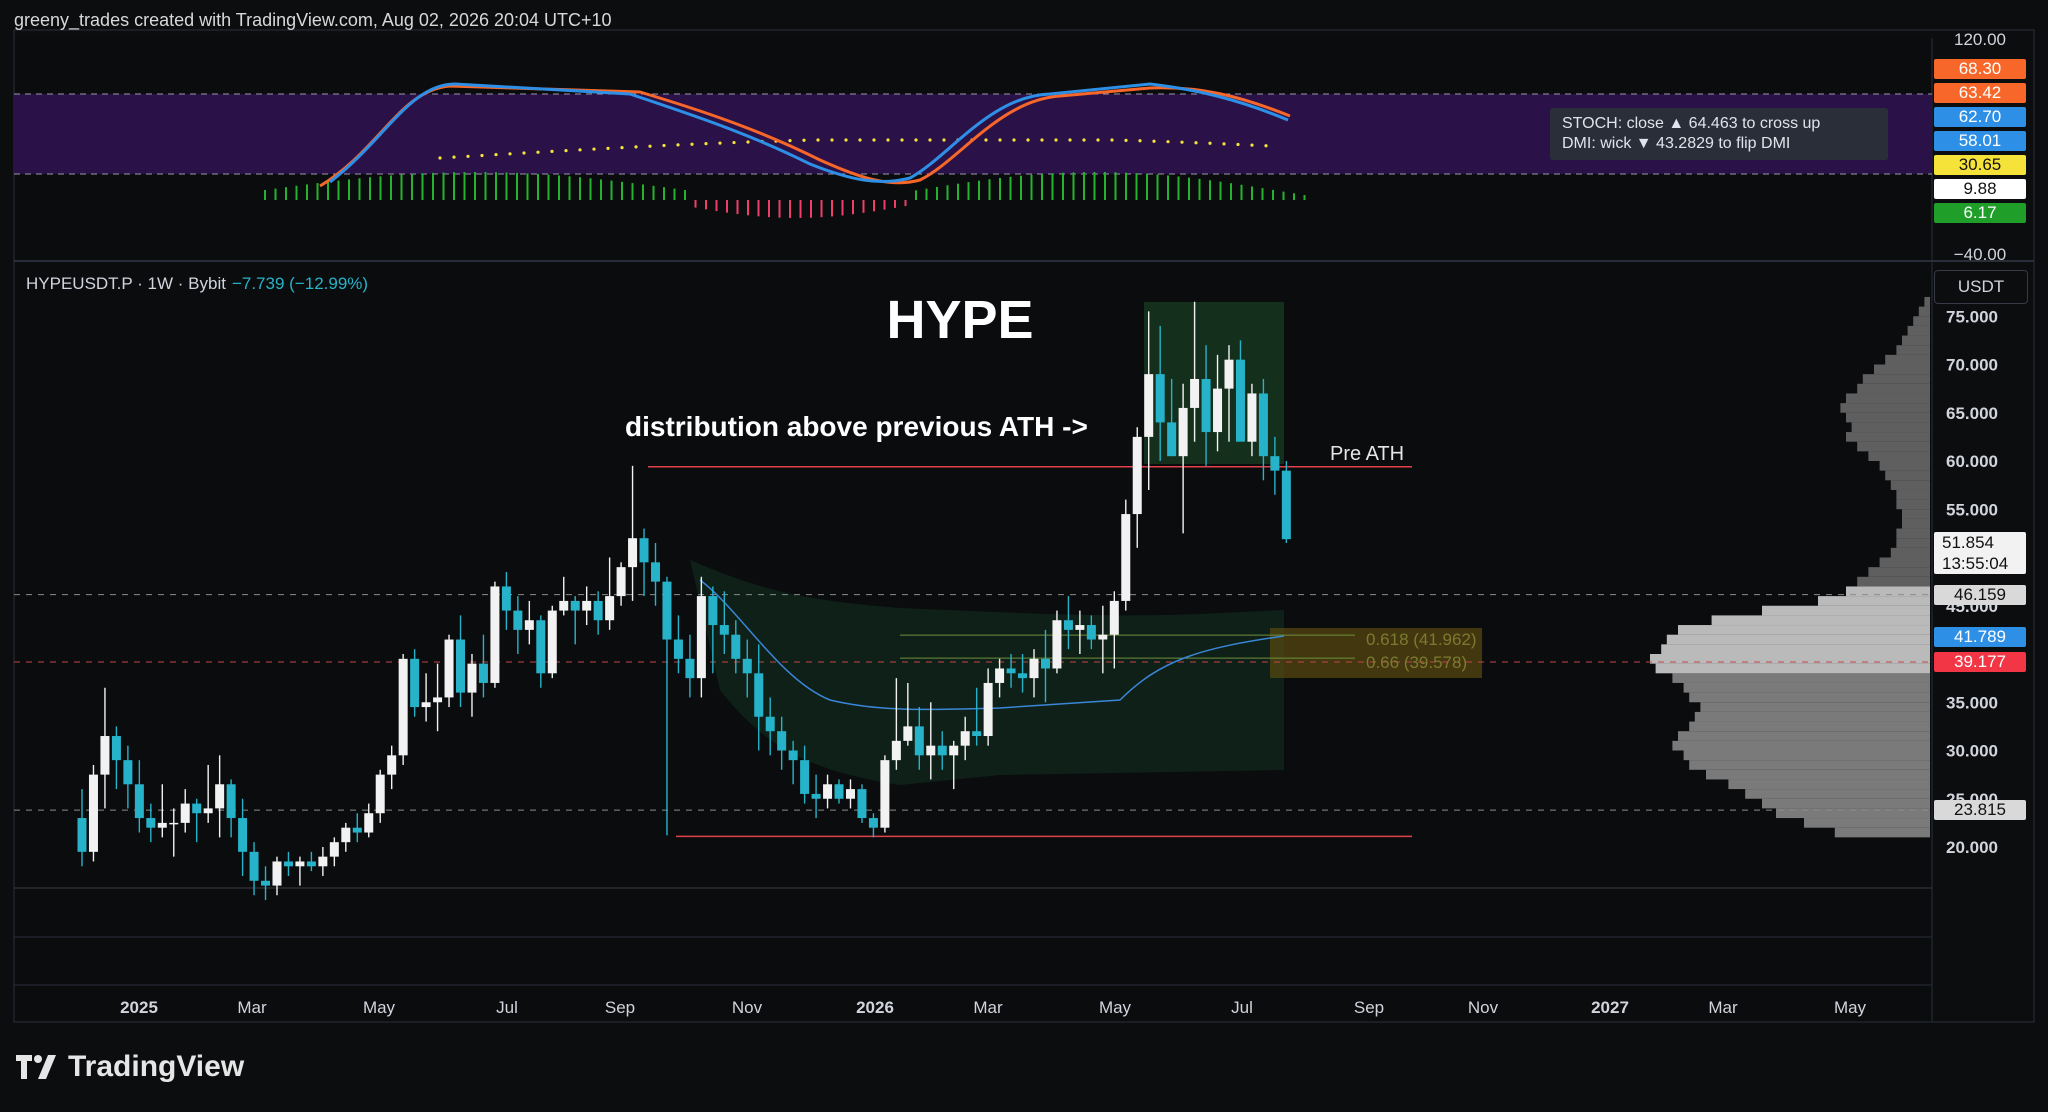  I want to click on symbol-change: −7.739 (−12.99%), so click(300, 283).